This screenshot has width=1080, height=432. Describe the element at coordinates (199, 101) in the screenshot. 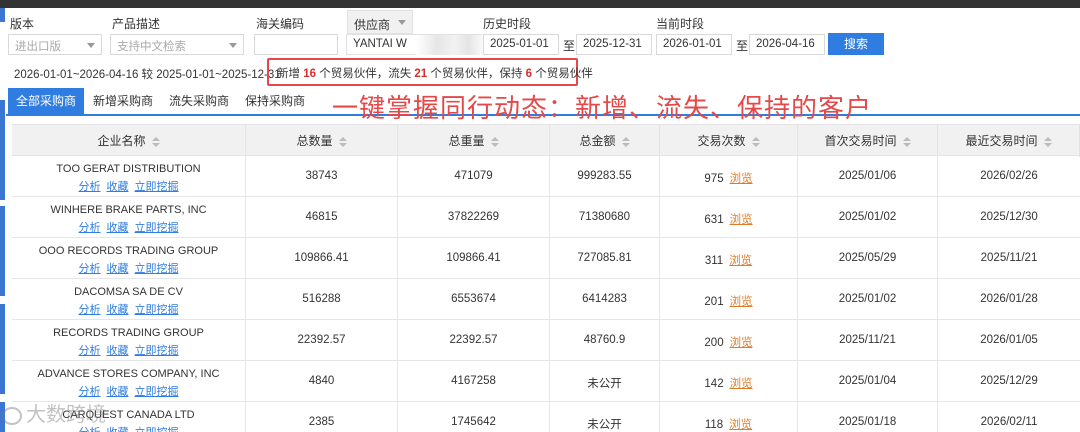

I see `tab-lost-buyers: 流失采购商` at that location.